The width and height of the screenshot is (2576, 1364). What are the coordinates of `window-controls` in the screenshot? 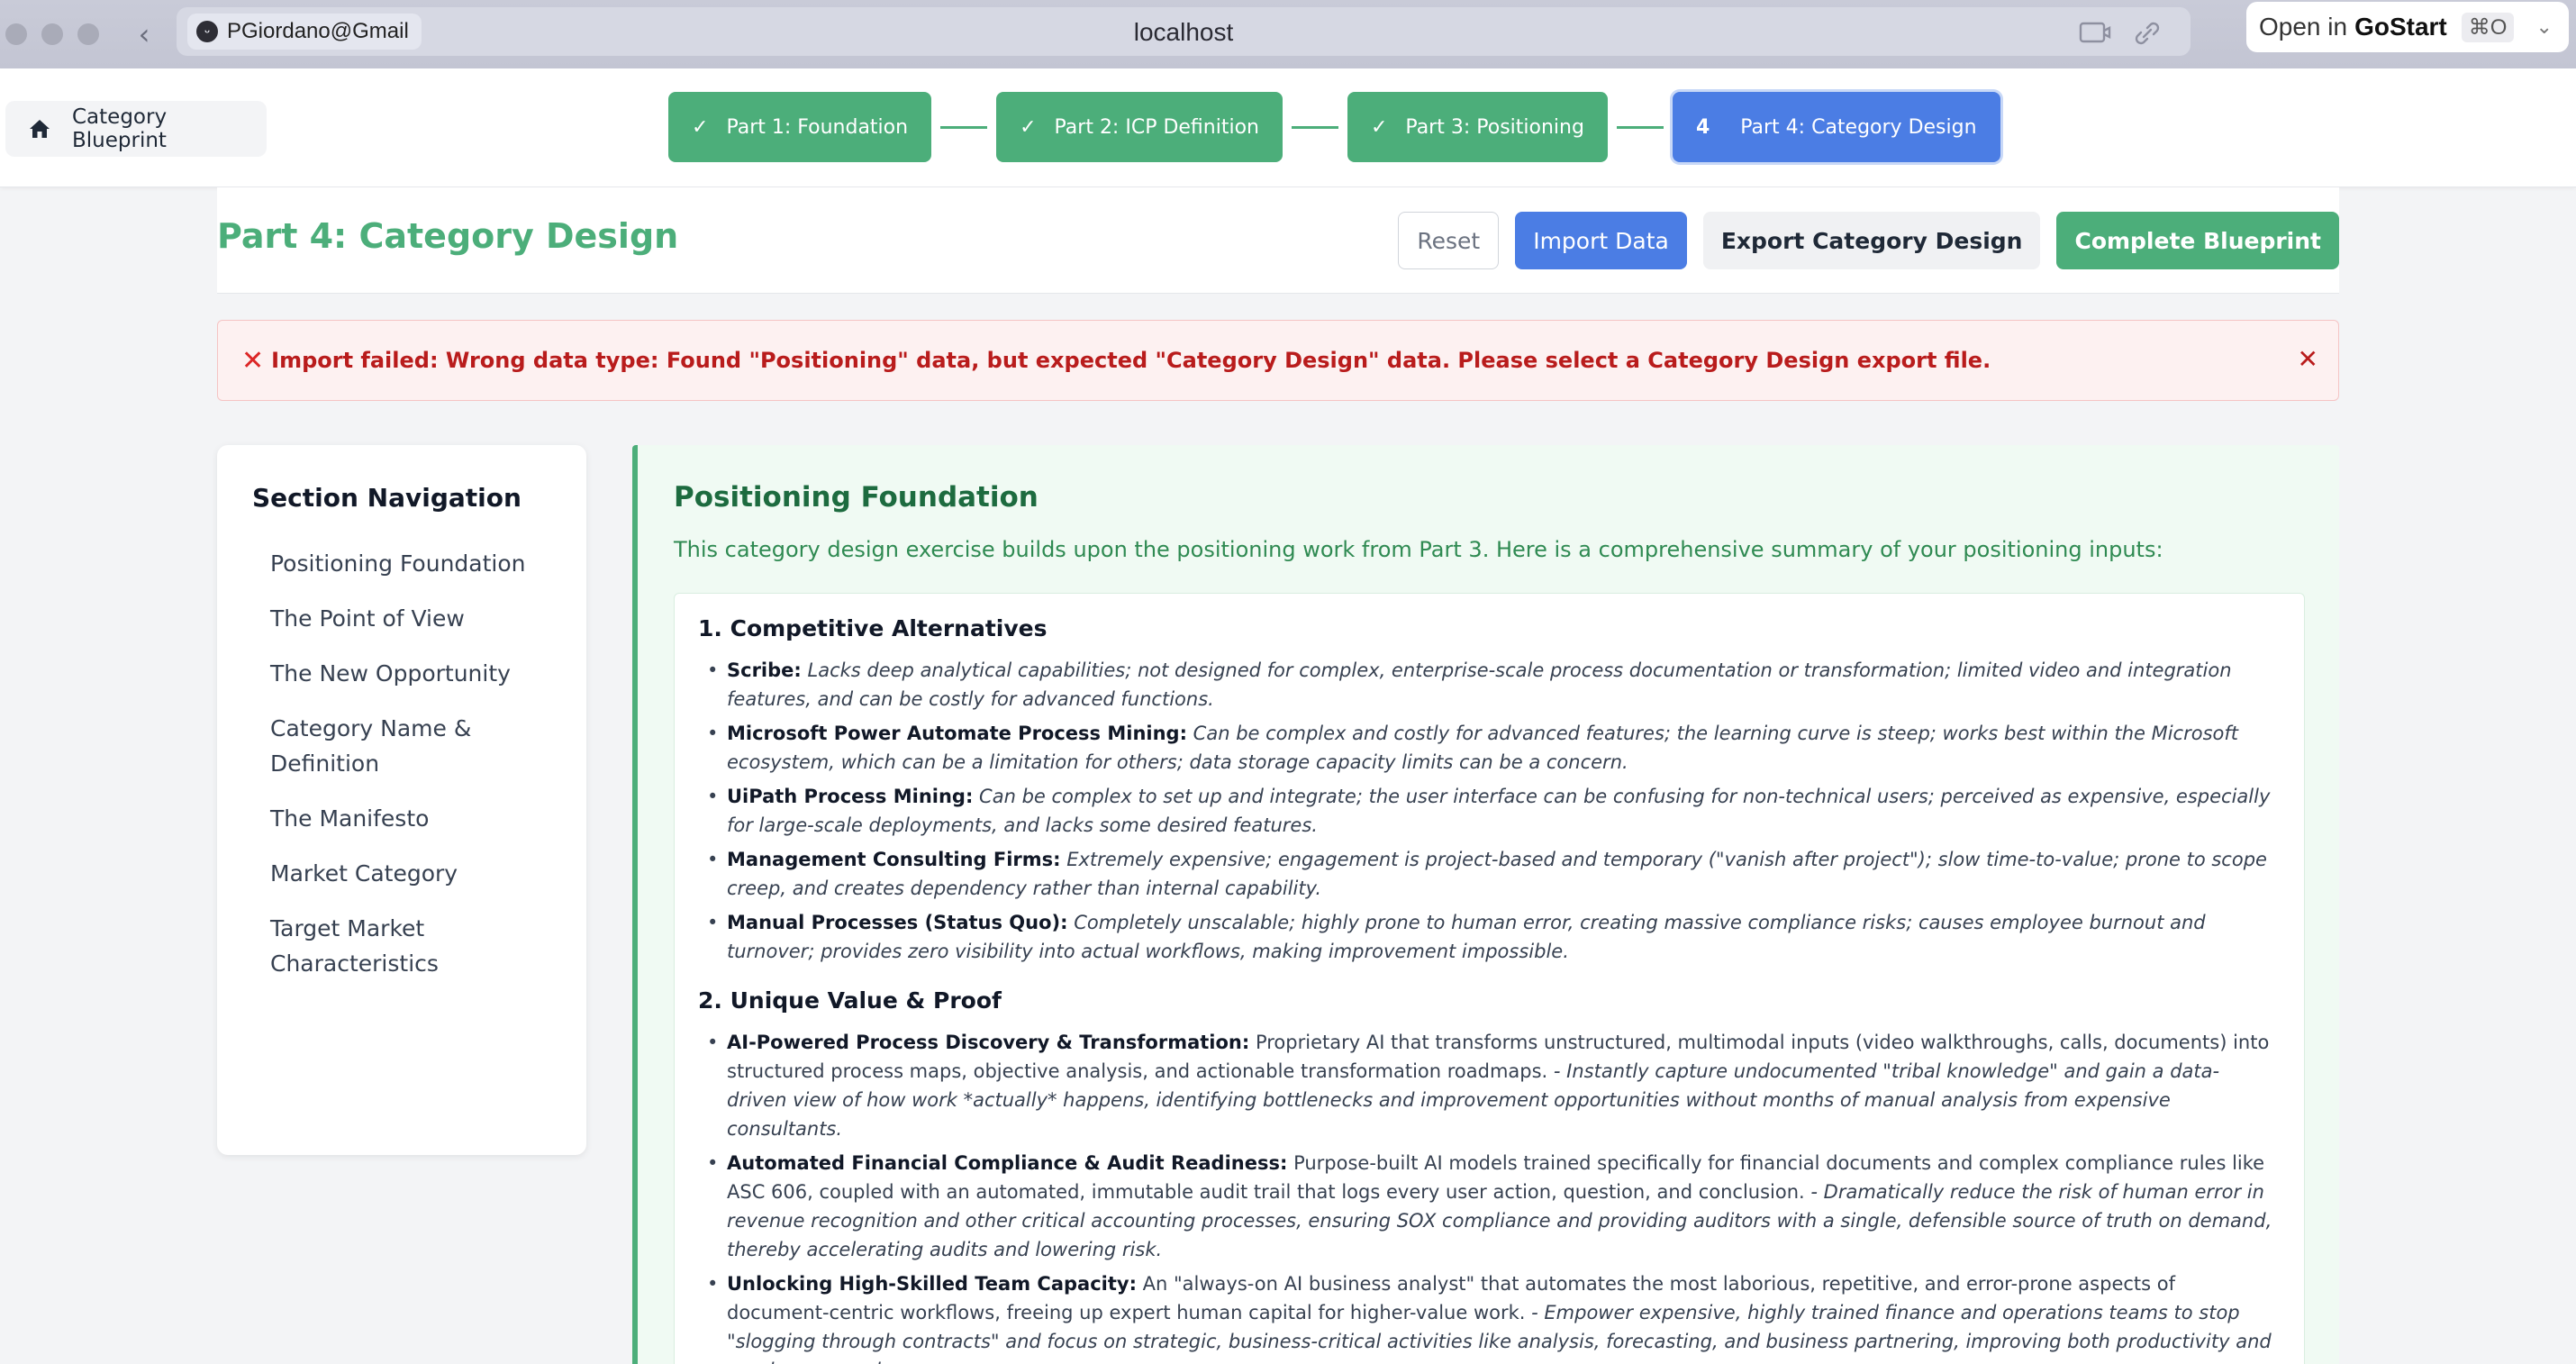 It's located at (52, 34).